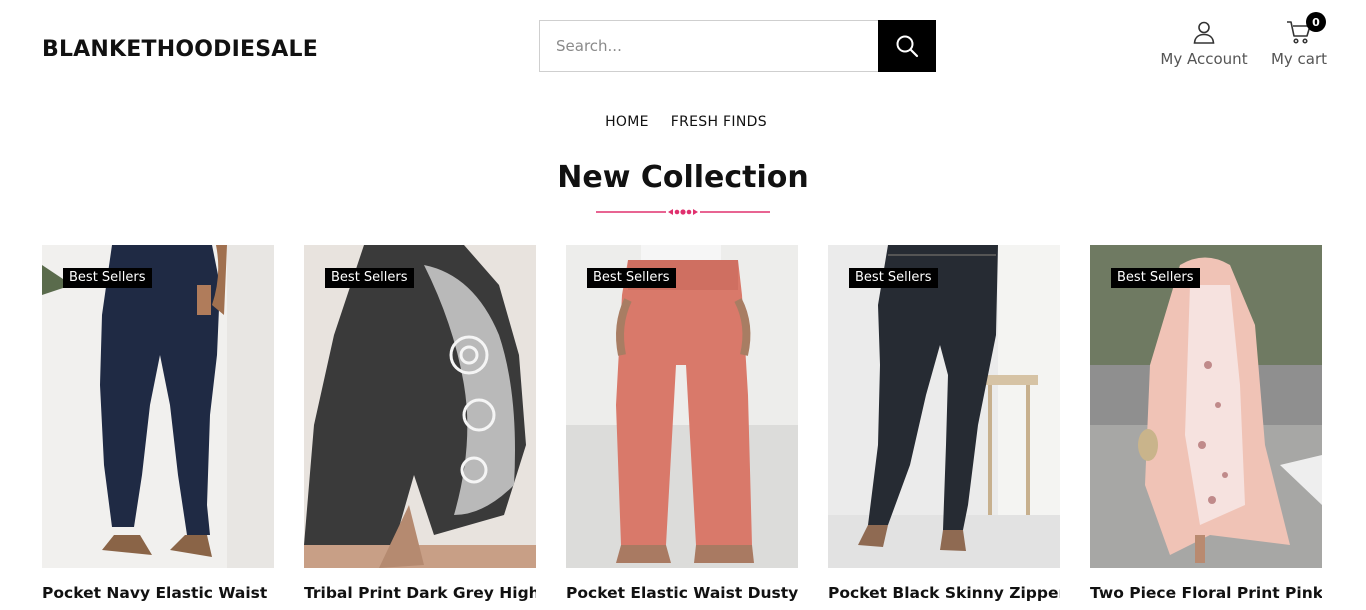 The width and height of the screenshot is (1366, 610). I want to click on floral-dress-image, so click(1206, 406).